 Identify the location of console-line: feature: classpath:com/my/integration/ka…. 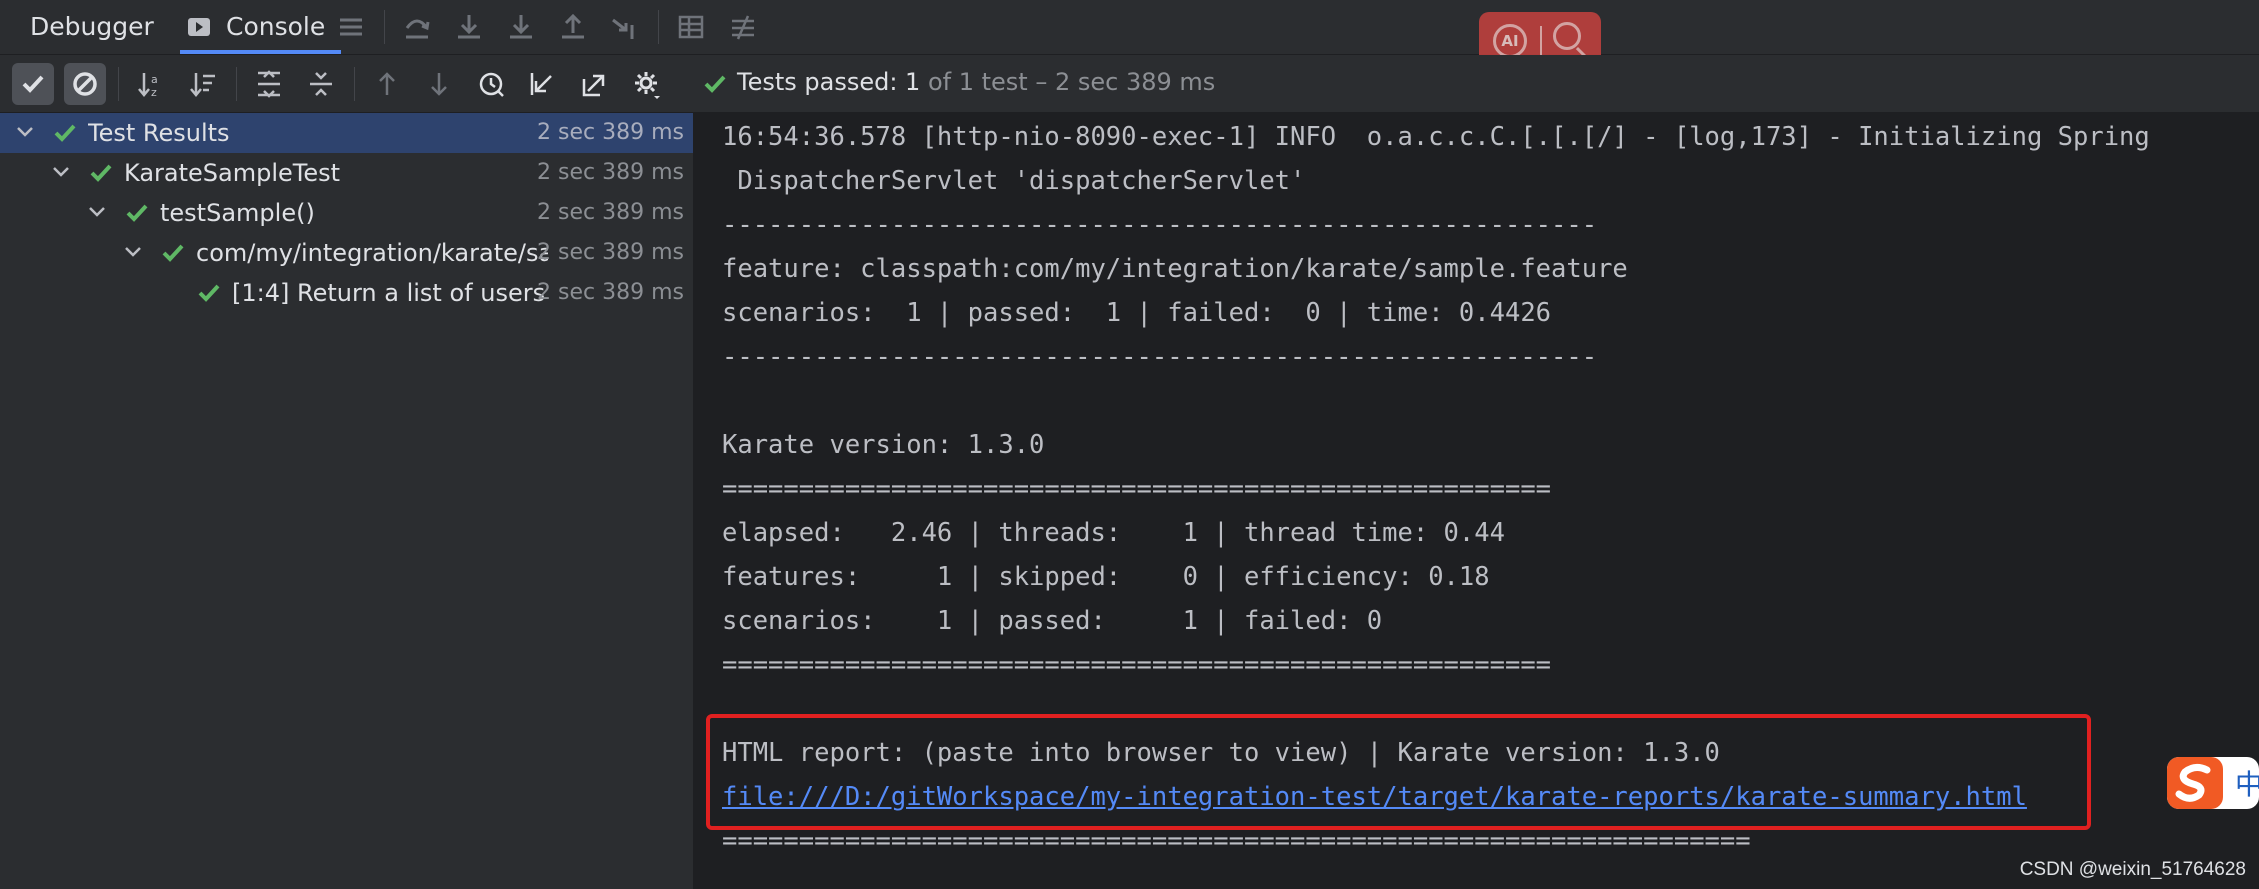
(1175, 269).